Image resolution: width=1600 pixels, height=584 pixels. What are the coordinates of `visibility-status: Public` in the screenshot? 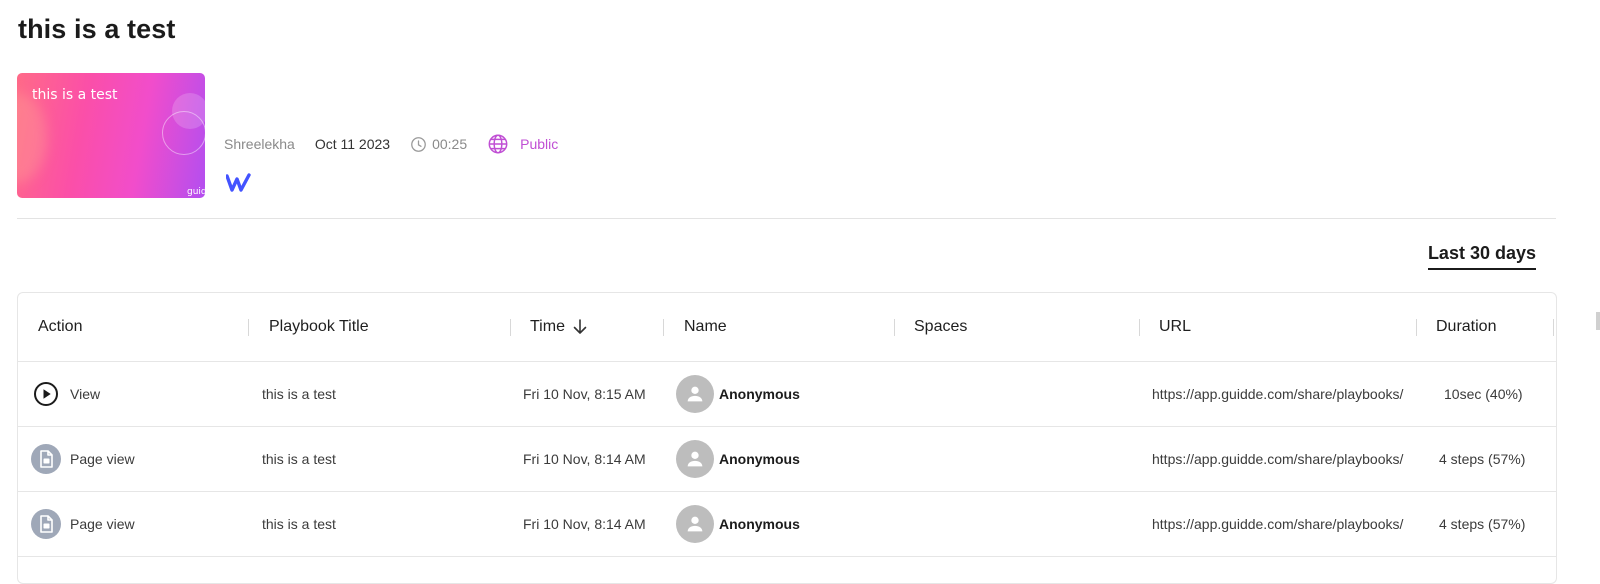 It's located at (522, 144).